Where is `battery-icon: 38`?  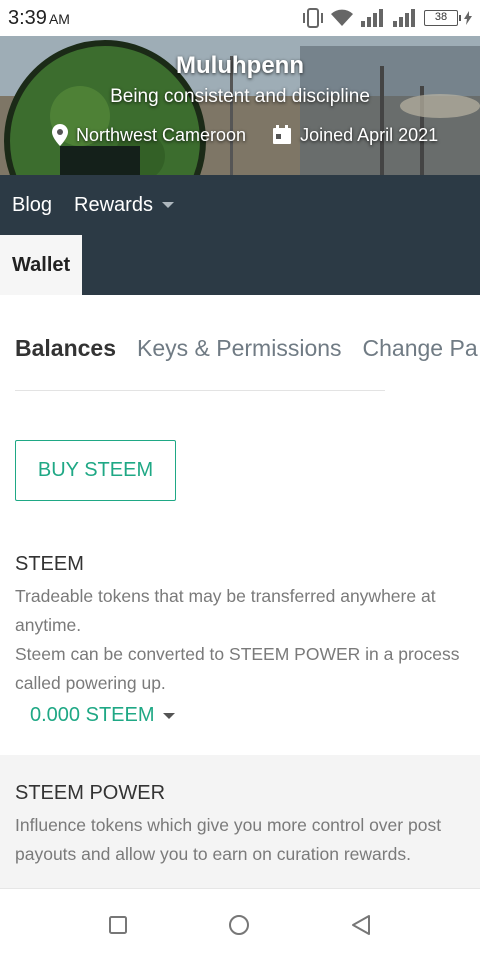
battery-icon: 38 is located at coordinates (442, 18).